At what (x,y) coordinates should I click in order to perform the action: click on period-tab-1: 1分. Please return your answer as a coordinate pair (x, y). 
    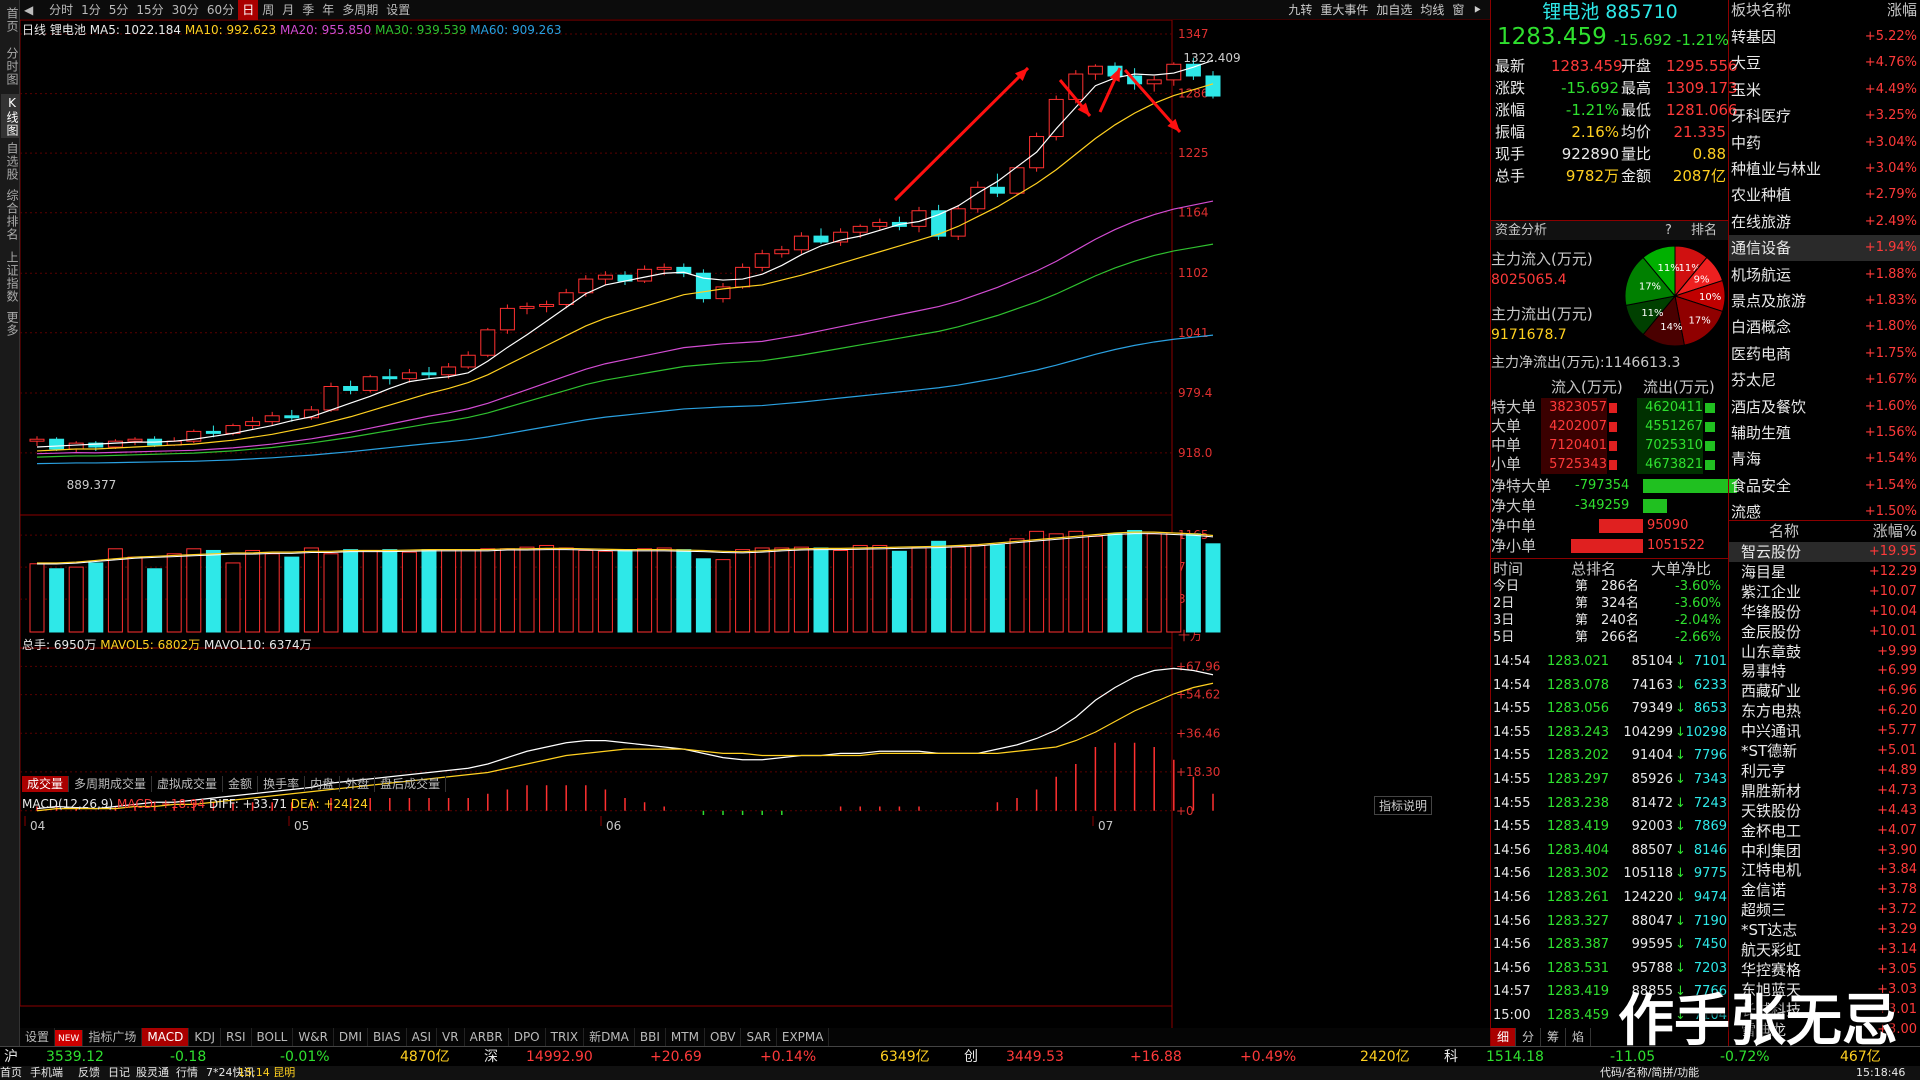
    Looking at the image, I should click on (91, 10).